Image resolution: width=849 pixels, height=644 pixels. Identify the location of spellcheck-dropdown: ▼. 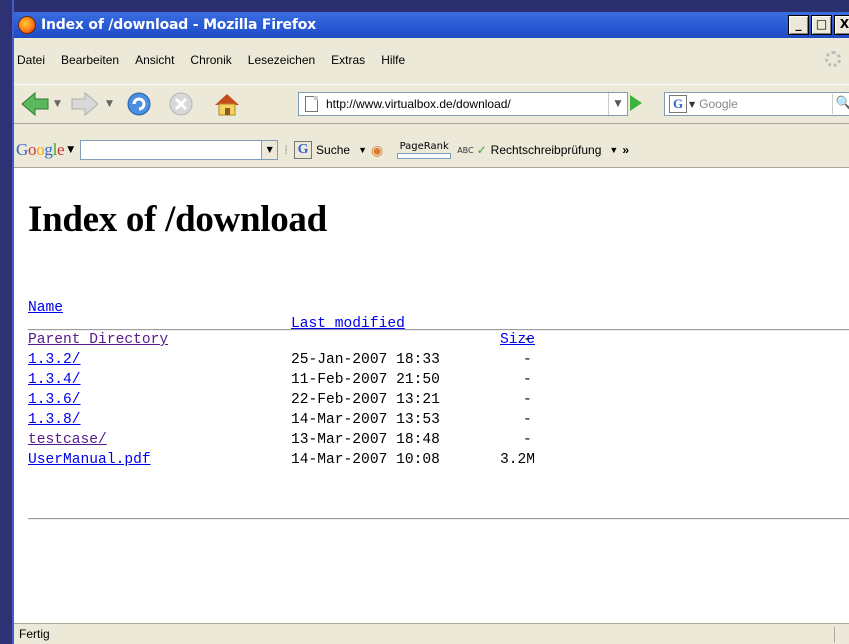
(613, 150).